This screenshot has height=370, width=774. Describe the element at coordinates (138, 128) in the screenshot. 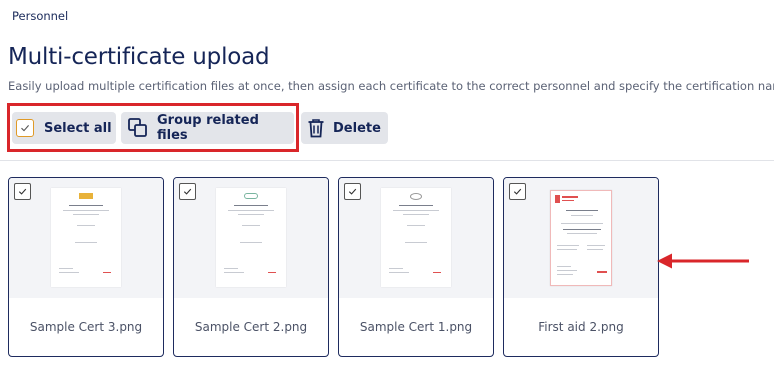

I see `copy-stack-icon` at that location.